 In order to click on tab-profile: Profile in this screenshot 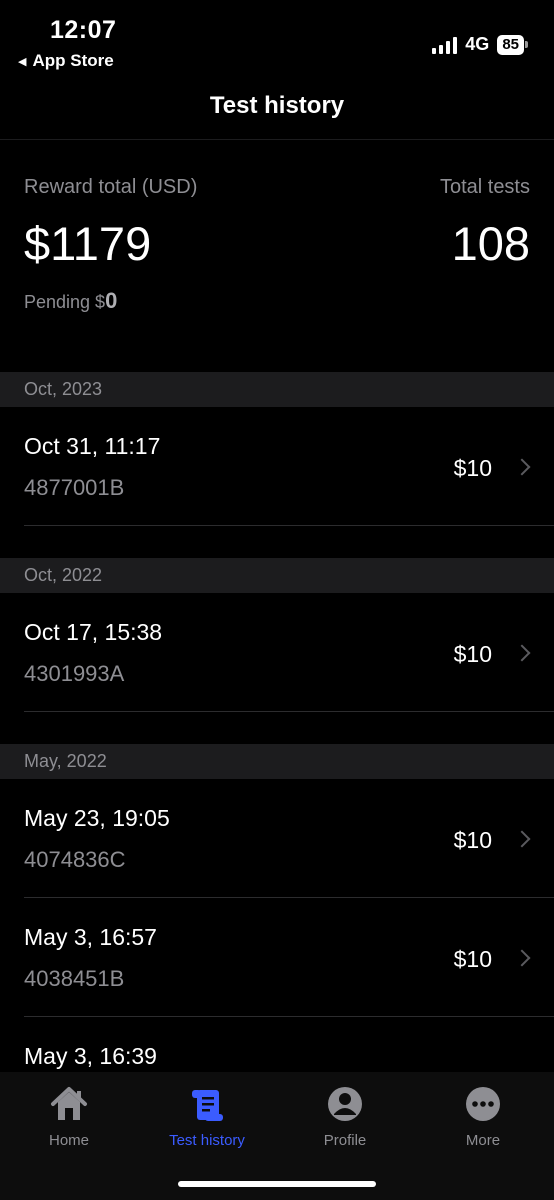, I will do `click(345, 1116)`.